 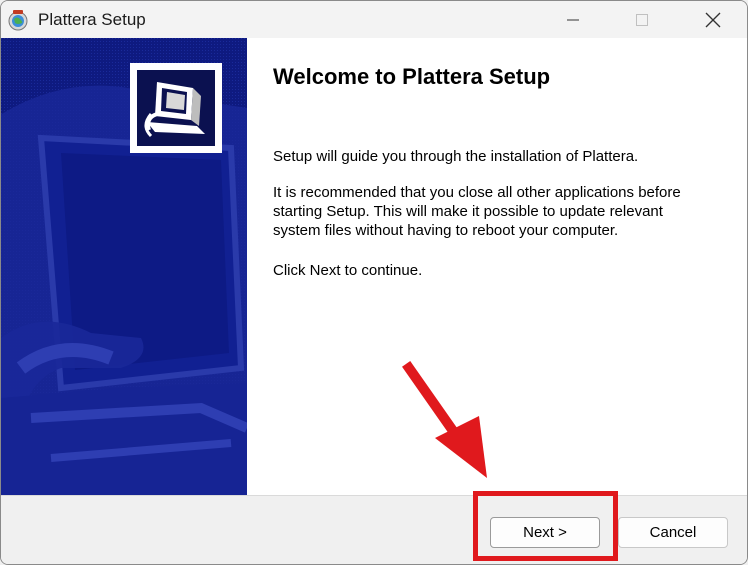 I want to click on close-icon, so click(x=713, y=19).